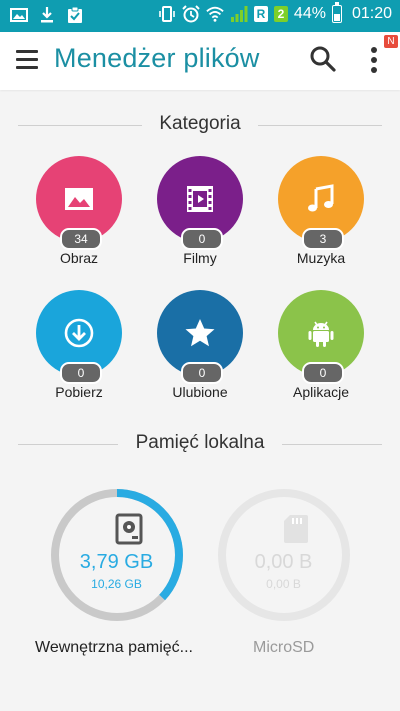 The image size is (400, 711). I want to click on category-section-header: Kategoria, so click(200, 125).